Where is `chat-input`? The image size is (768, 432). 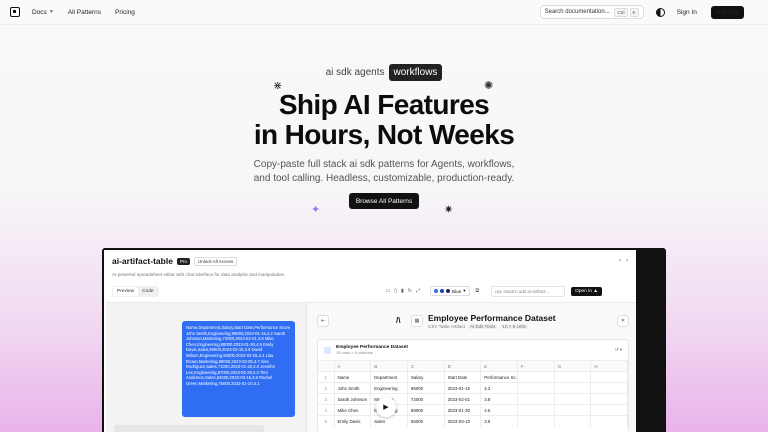 chat-input is located at coordinates (189, 428).